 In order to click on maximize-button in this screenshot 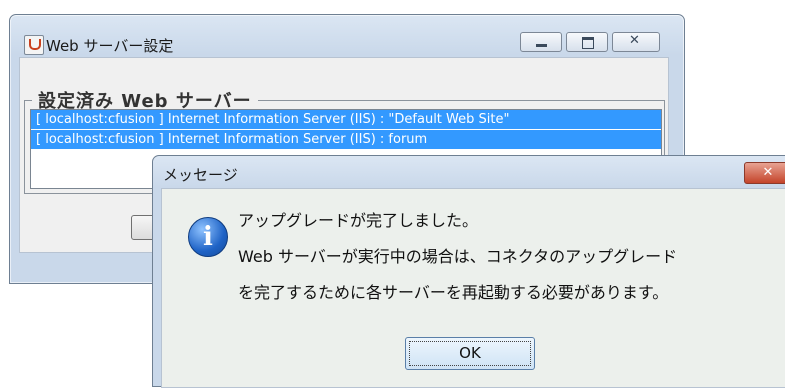, I will do `click(587, 42)`.